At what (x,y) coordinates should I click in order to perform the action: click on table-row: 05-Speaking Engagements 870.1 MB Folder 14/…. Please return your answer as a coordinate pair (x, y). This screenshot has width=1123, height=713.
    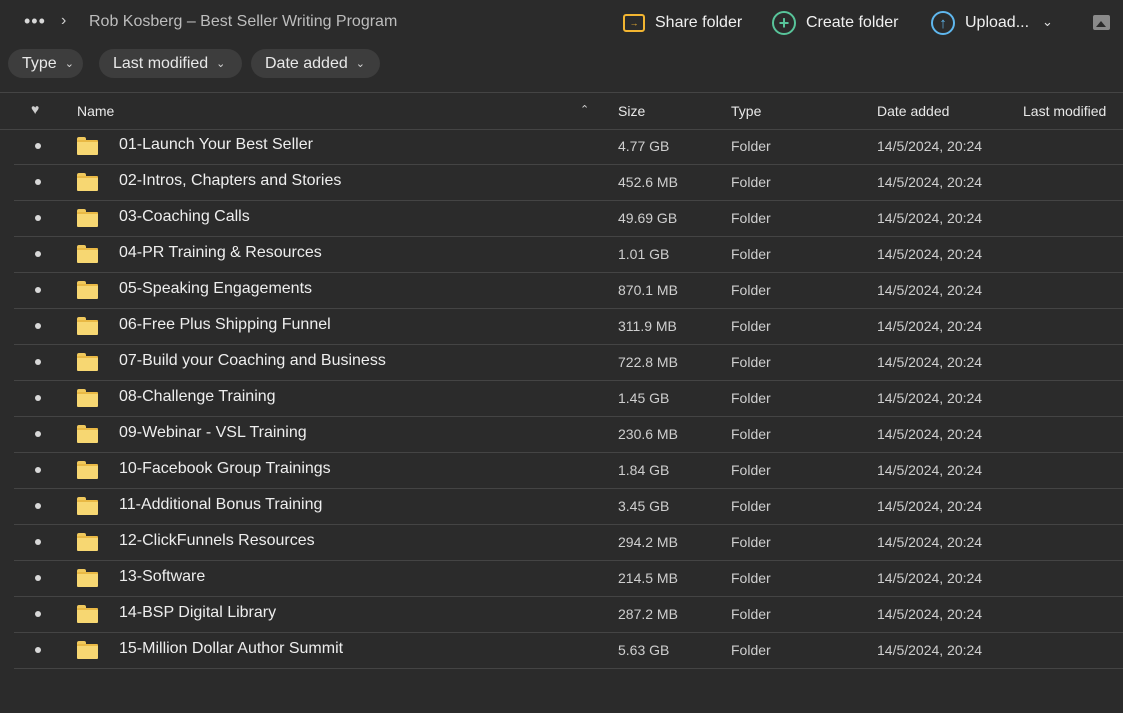
    Looking at the image, I should click on (568, 291).